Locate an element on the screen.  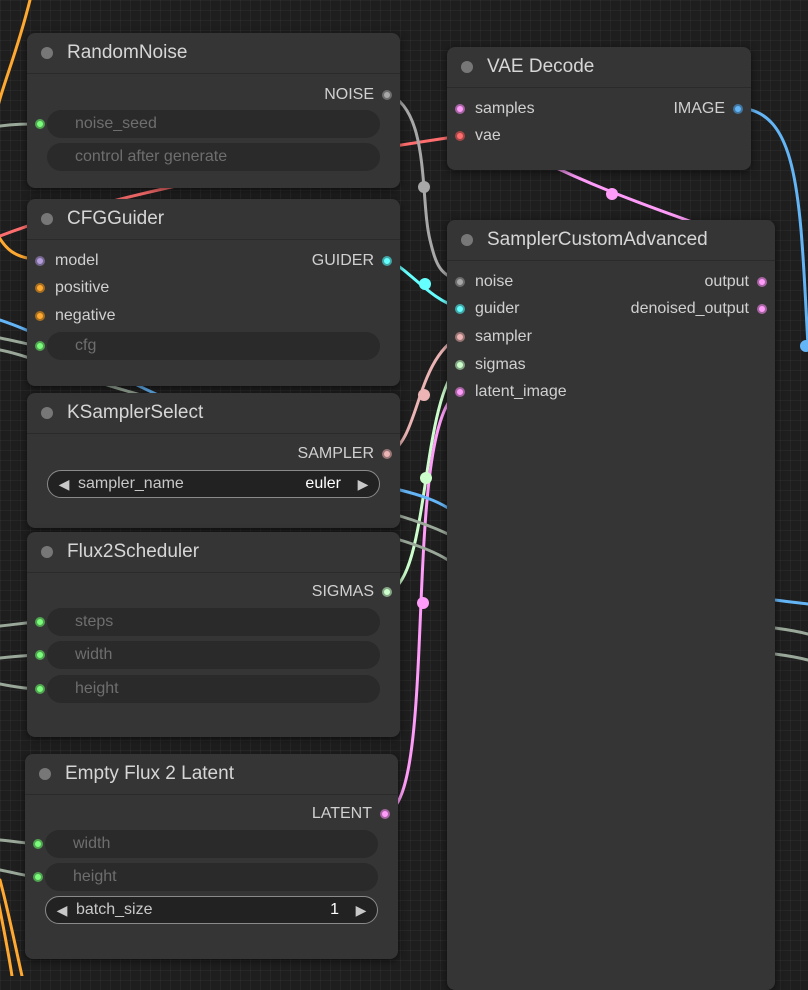
node-vae-decode: VAE Decode samples IMAGE vae is located at coordinates (599, 108).